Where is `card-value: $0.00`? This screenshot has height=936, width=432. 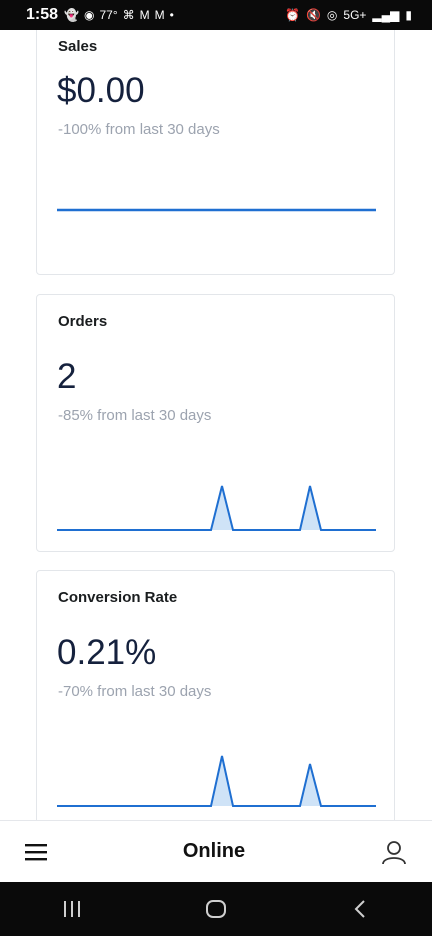
card-value: $0.00 is located at coordinates (101, 90).